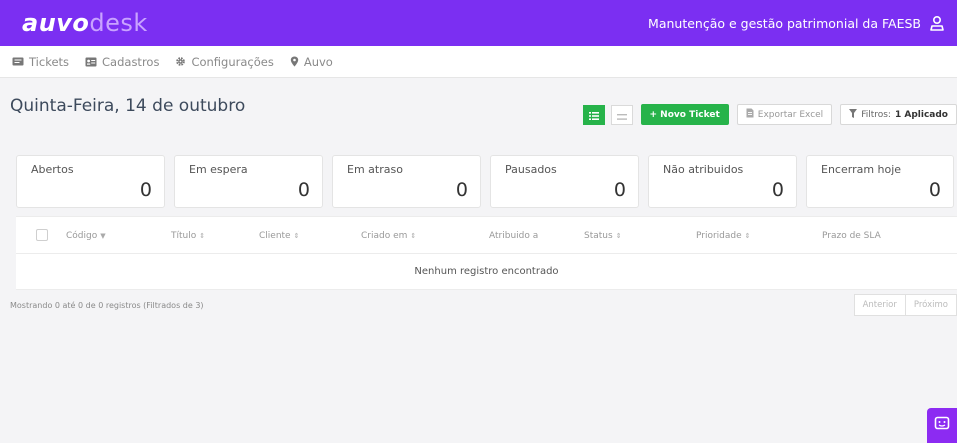  Describe the element at coordinates (248, 181) in the screenshot. I see `card-em-espera: Em espera 0` at that location.